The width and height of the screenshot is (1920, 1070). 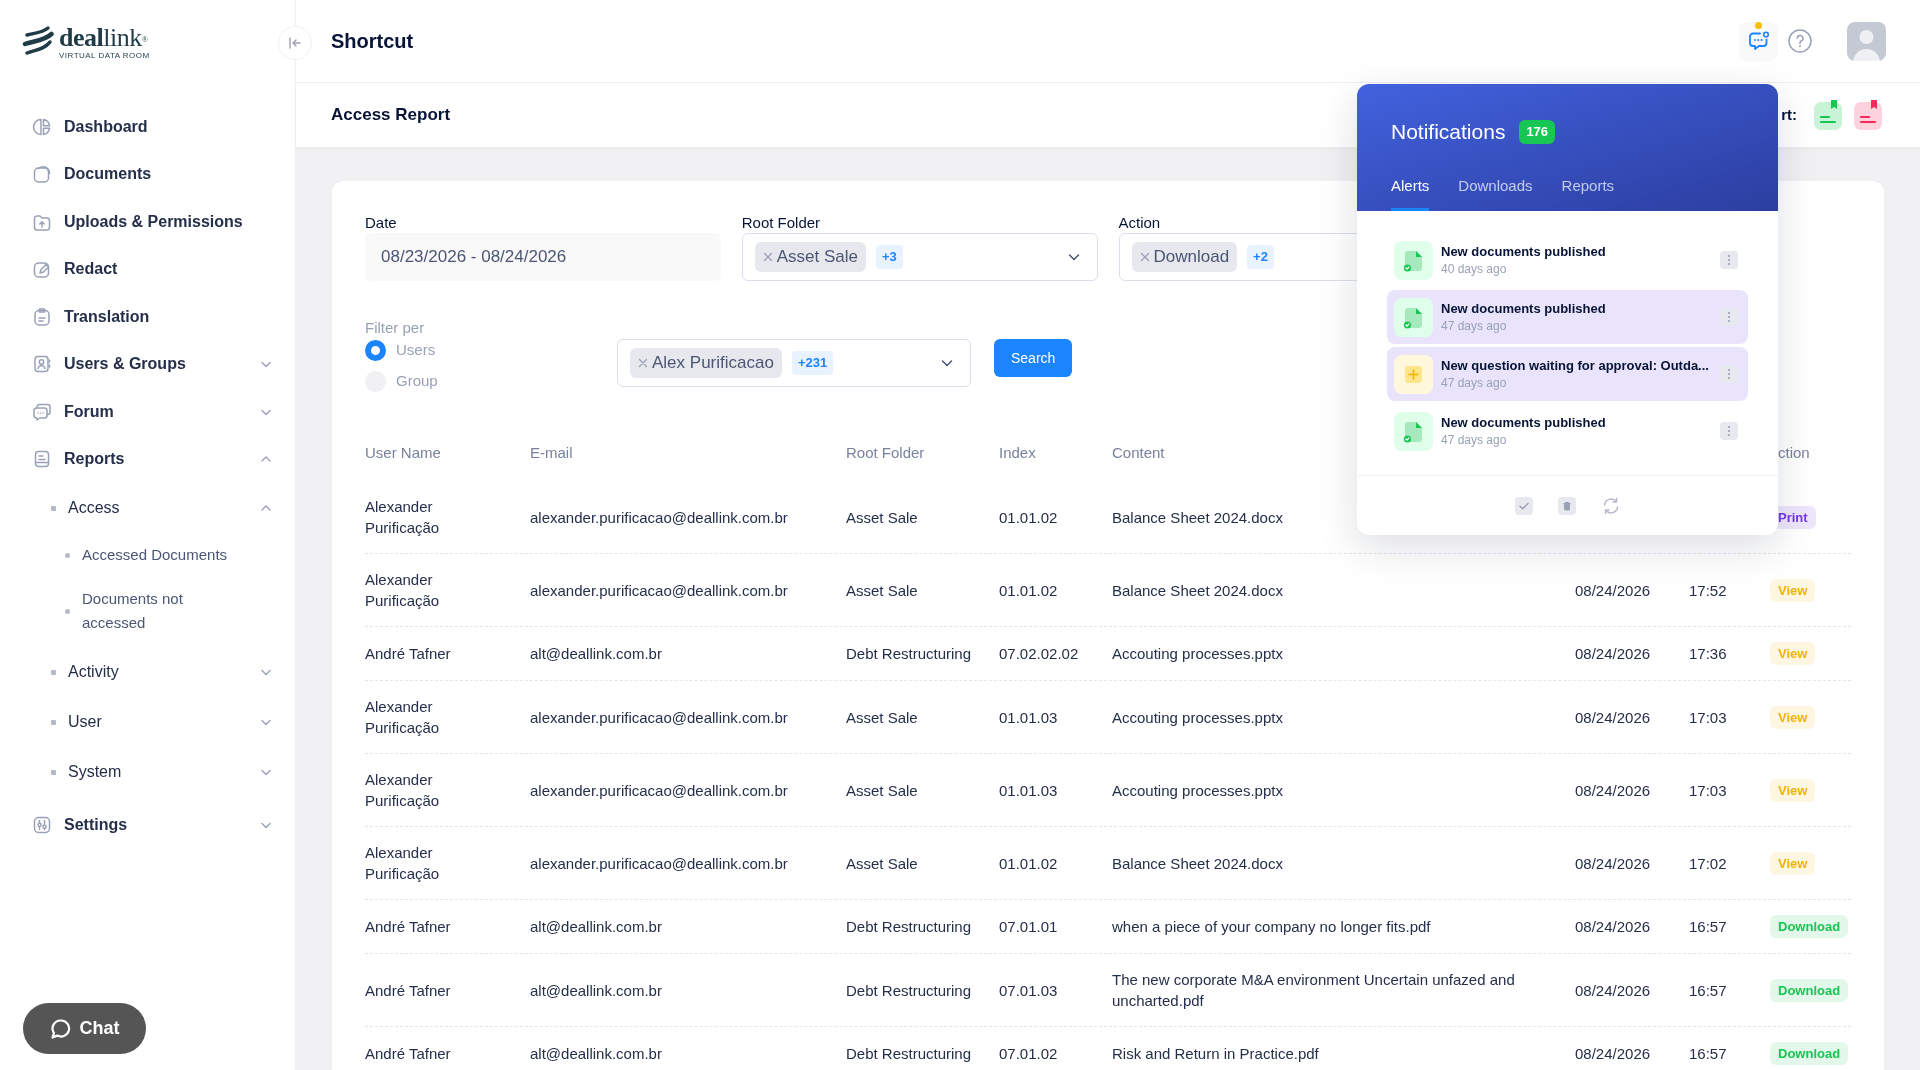 I want to click on sidebar-item: Redact, so click(x=147, y=269).